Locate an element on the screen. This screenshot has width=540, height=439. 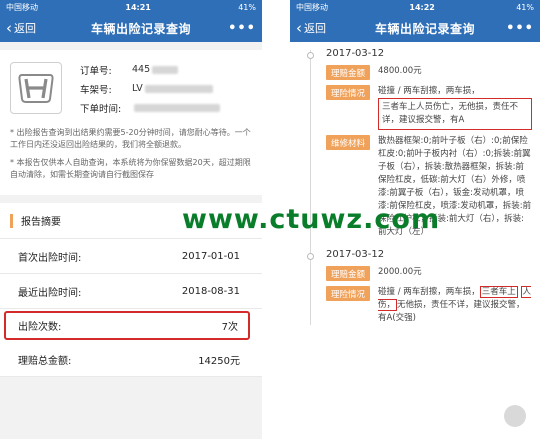
status-bar: 中国移动 14:22 41% is located at coordinates (415, 7).